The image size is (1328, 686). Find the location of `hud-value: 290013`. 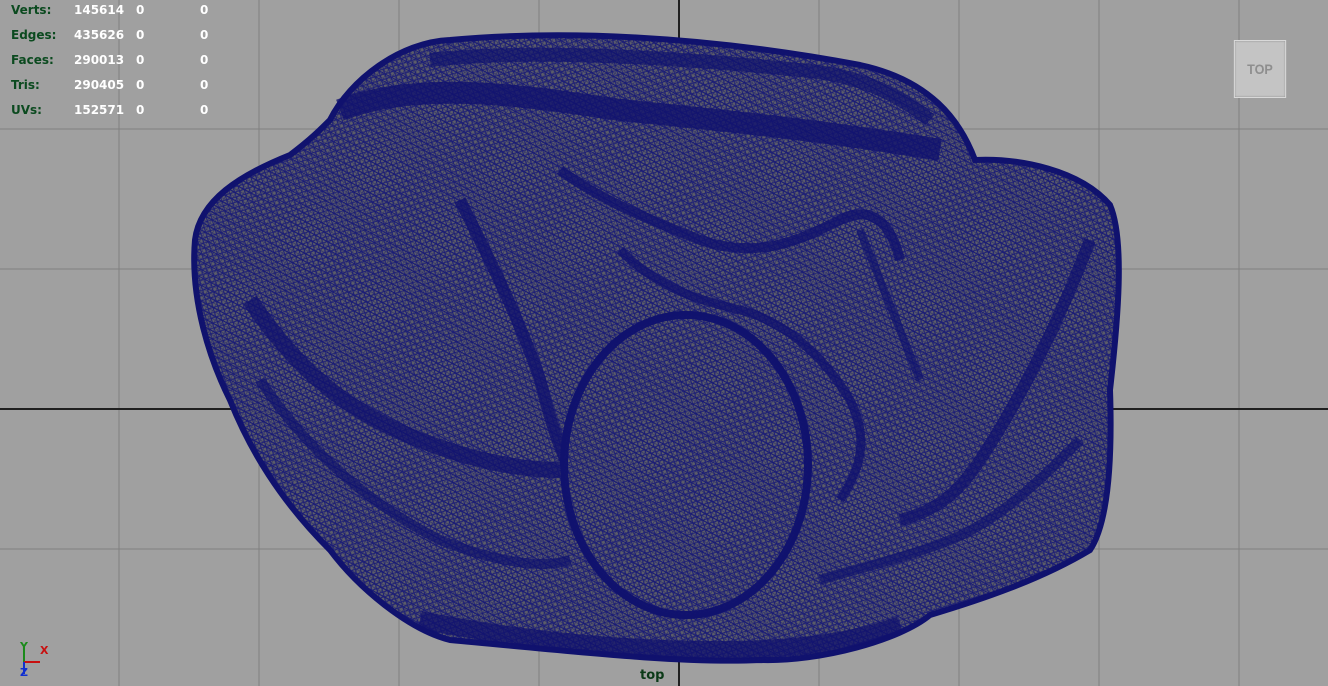

hud-value: 290013 is located at coordinates (99, 60).